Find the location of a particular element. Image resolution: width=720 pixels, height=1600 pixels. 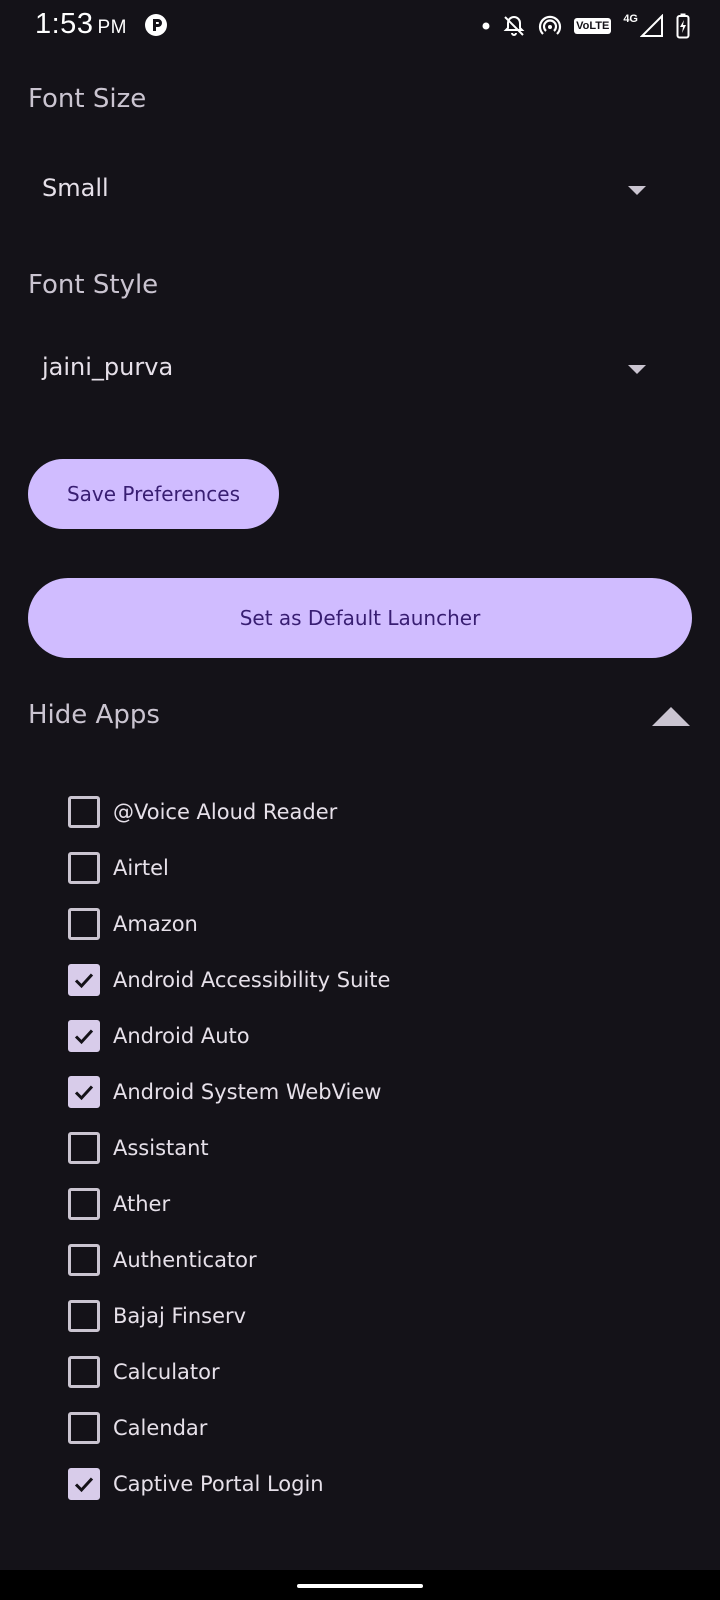

font-size-value: Small is located at coordinates (75, 188).